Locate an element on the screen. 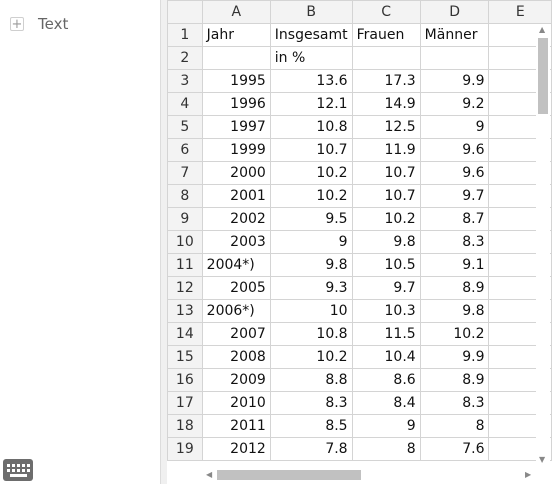  cell-c is located at coordinates (386, 58).